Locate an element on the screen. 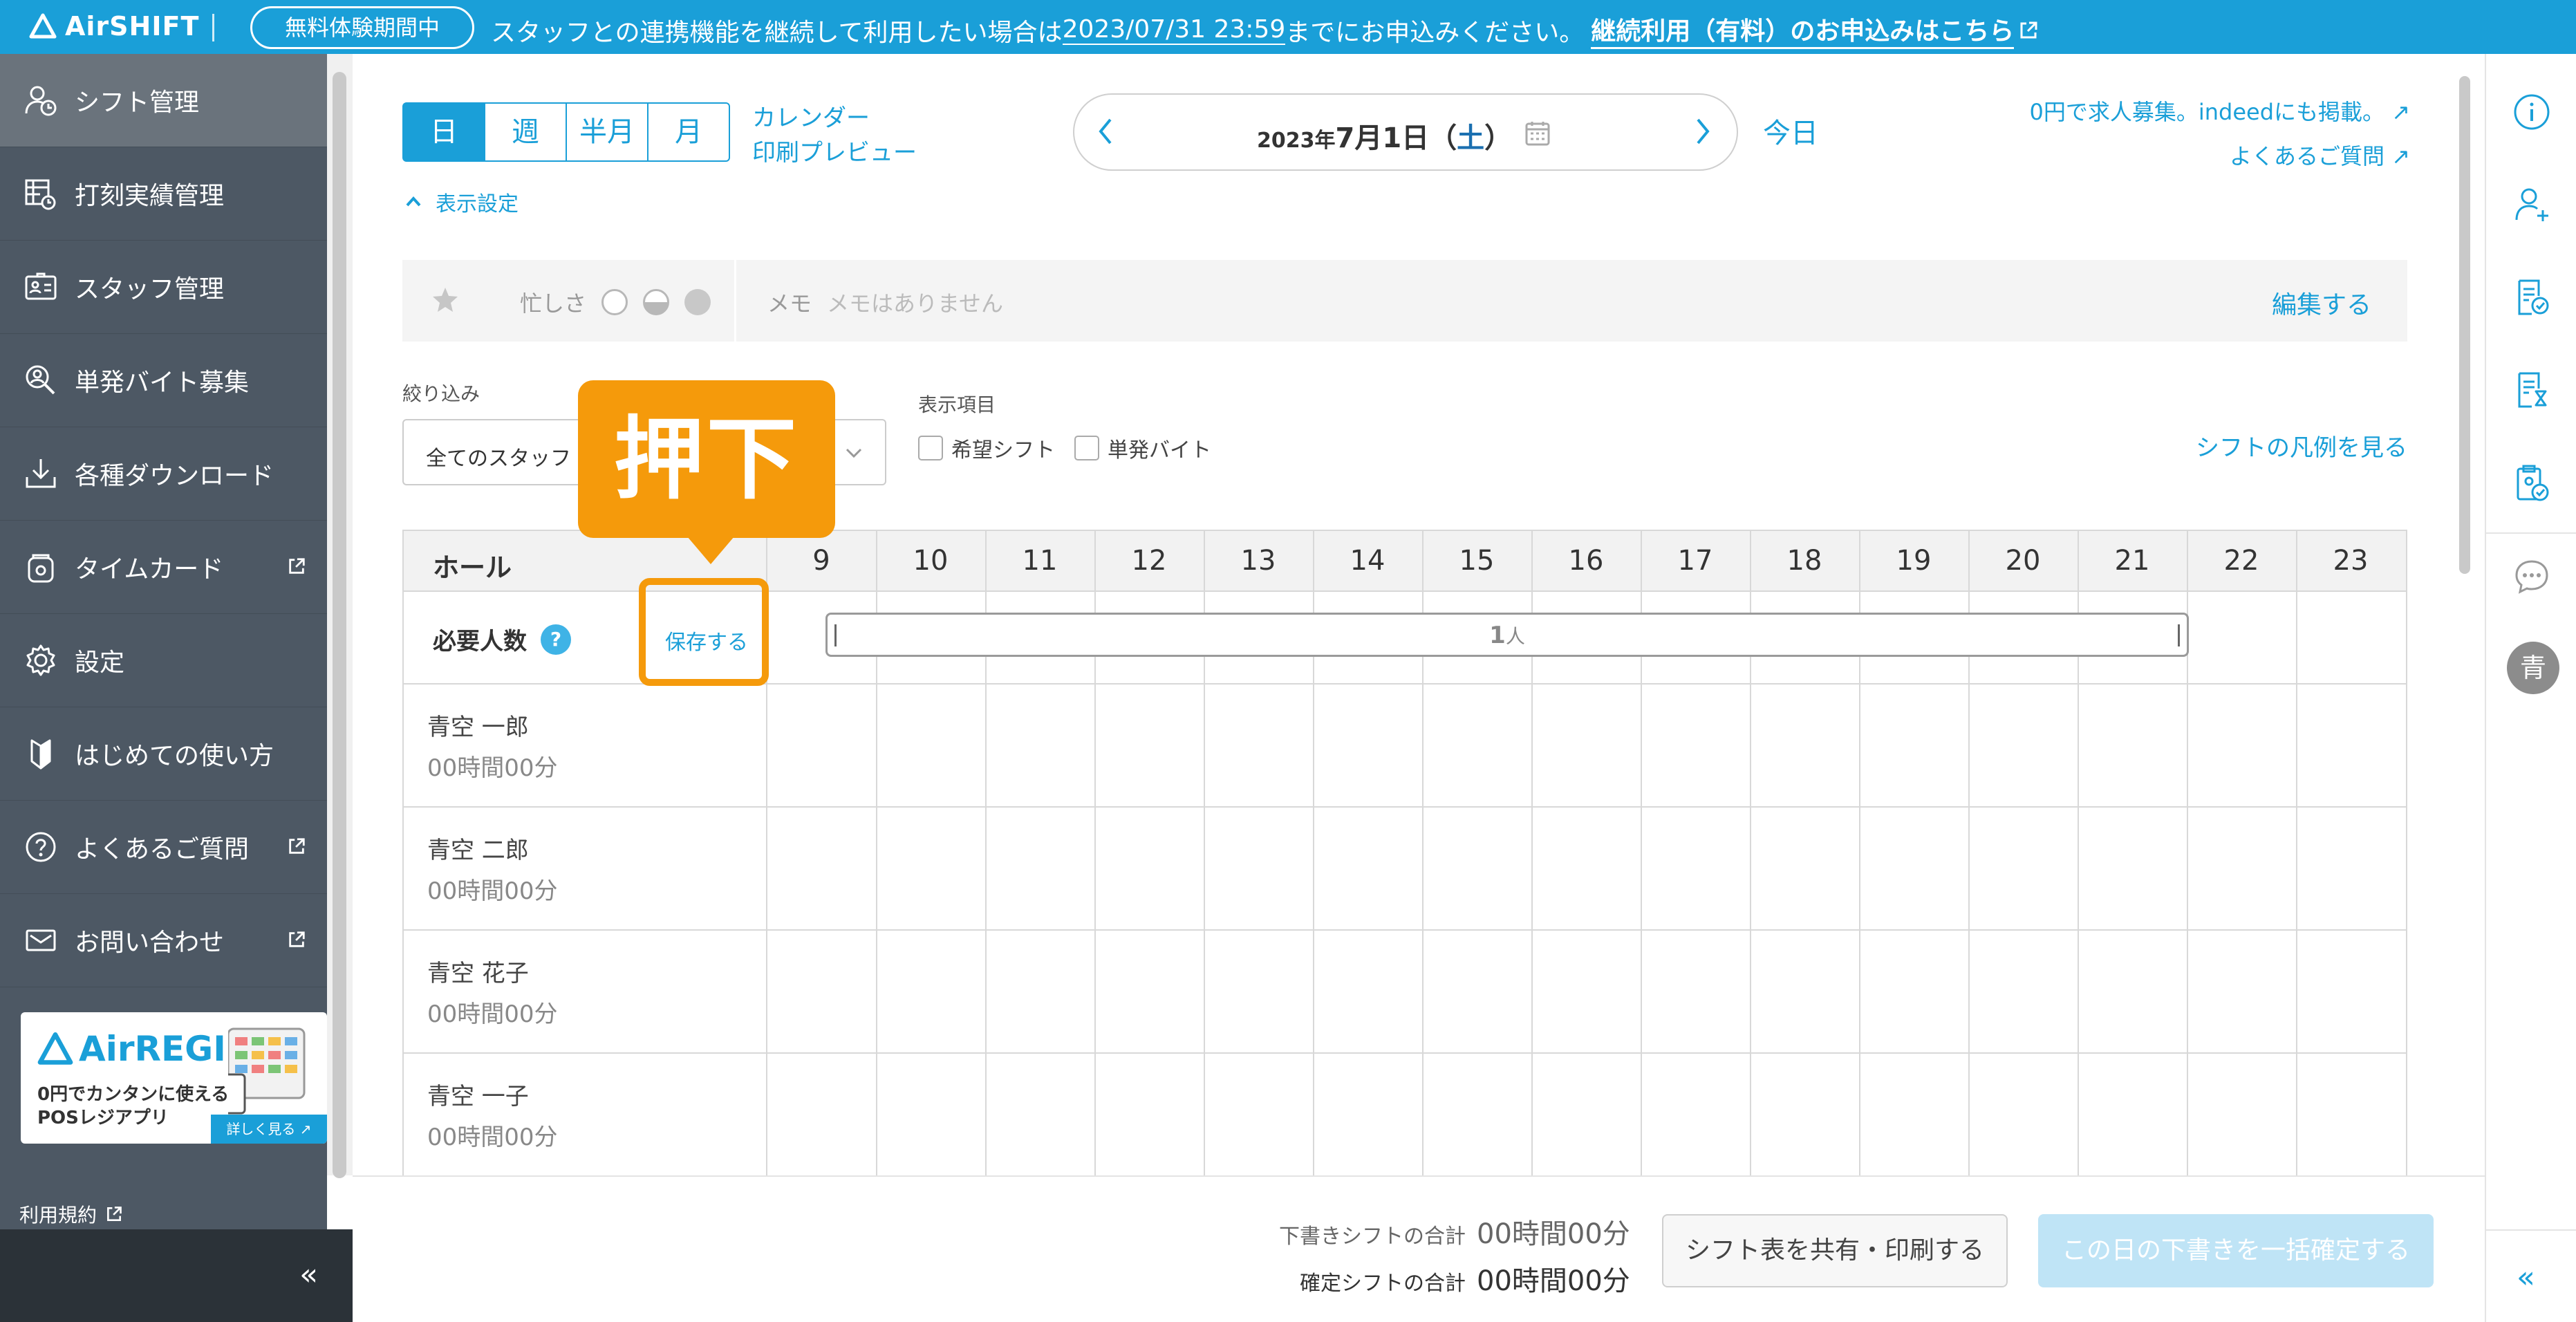 The image size is (2576, 1322). callout-pointer is located at coordinates (710, 550).